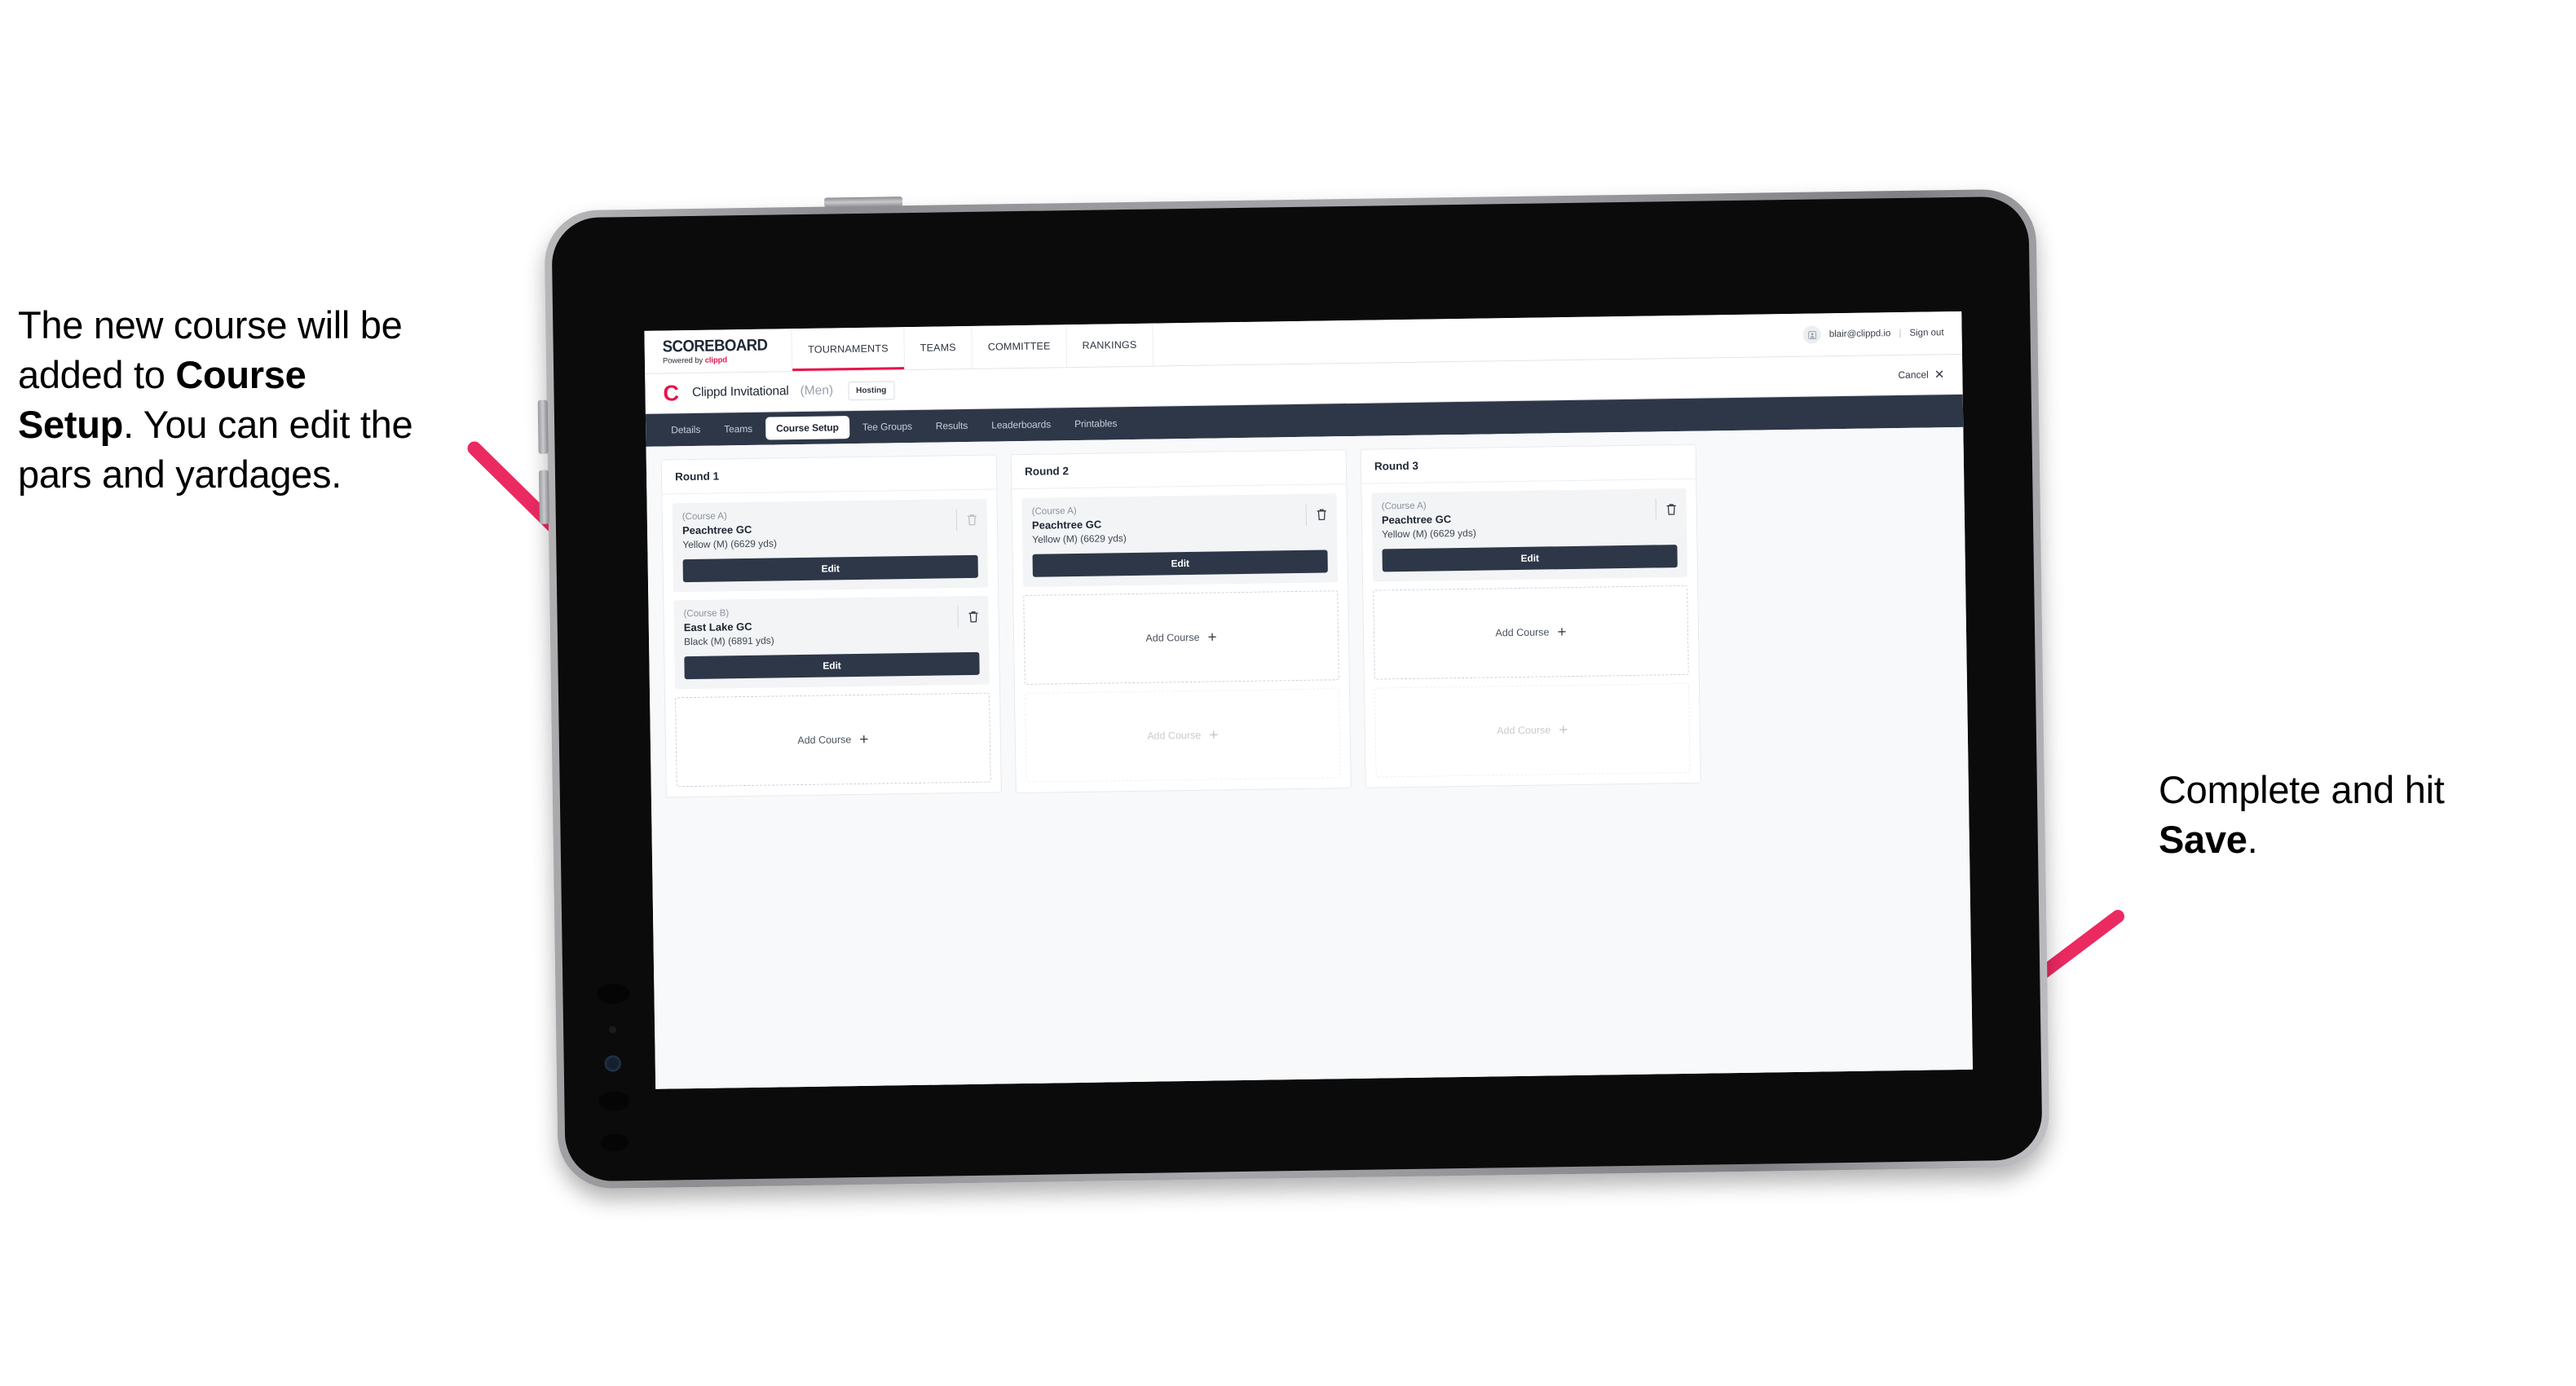  Describe the element at coordinates (952, 426) in the screenshot. I see `tab-results: Results` at that location.